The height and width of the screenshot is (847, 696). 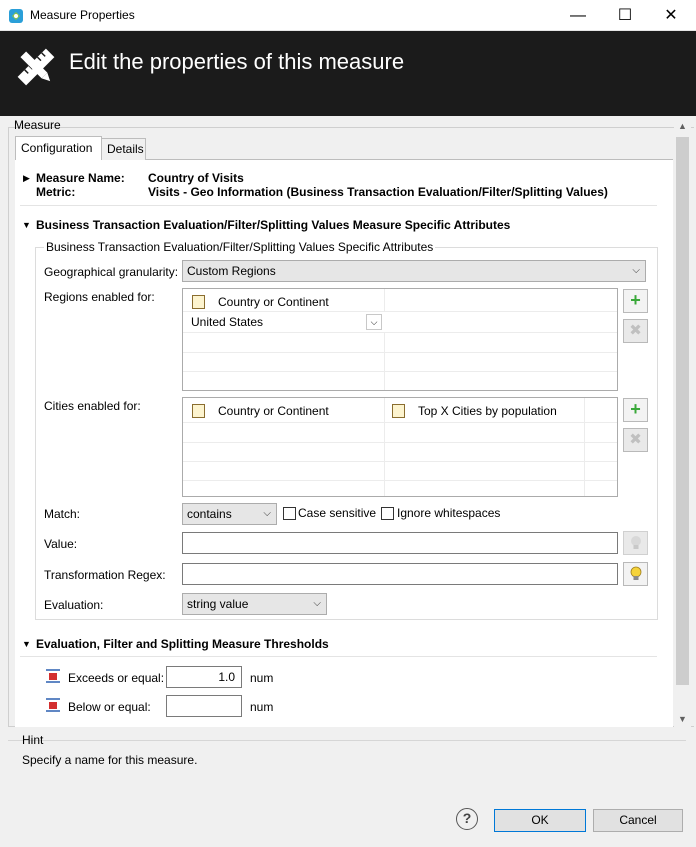 What do you see at coordinates (99, 297) in the screenshot?
I see `regions-label: Regions enabled for:` at bounding box center [99, 297].